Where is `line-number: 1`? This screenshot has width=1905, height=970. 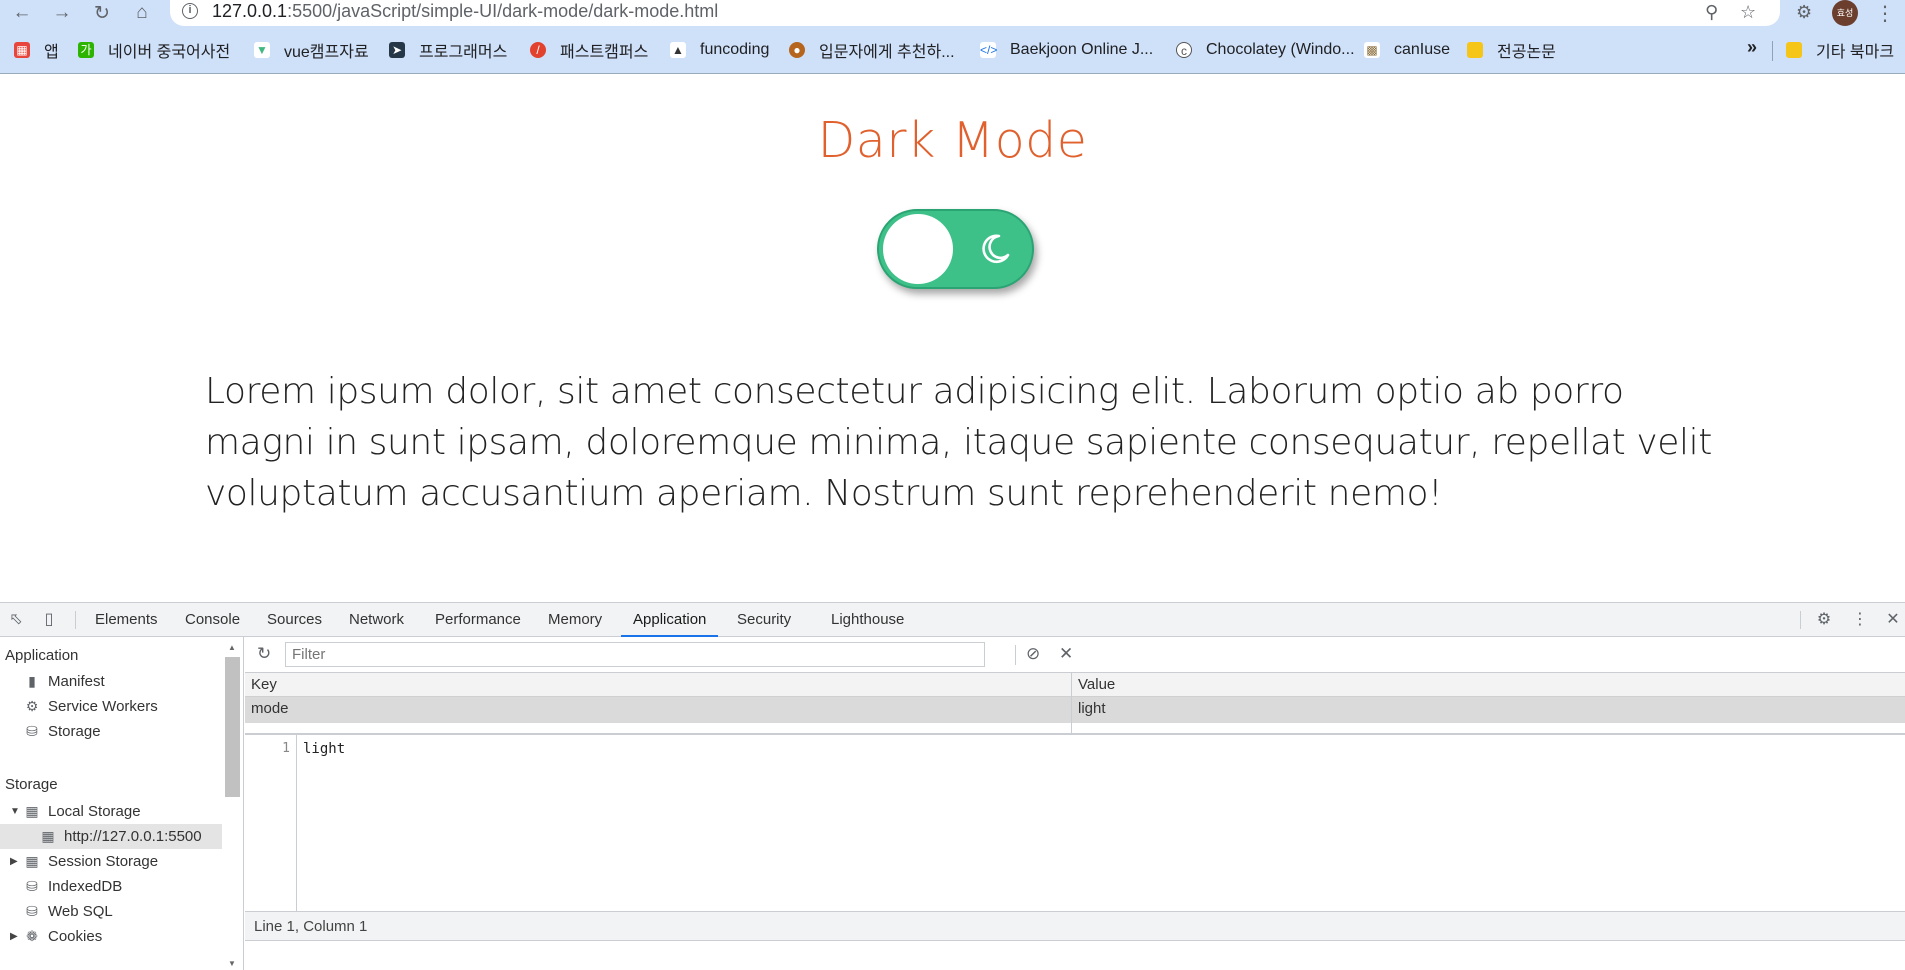 line-number: 1 is located at coordinates (286, 748).